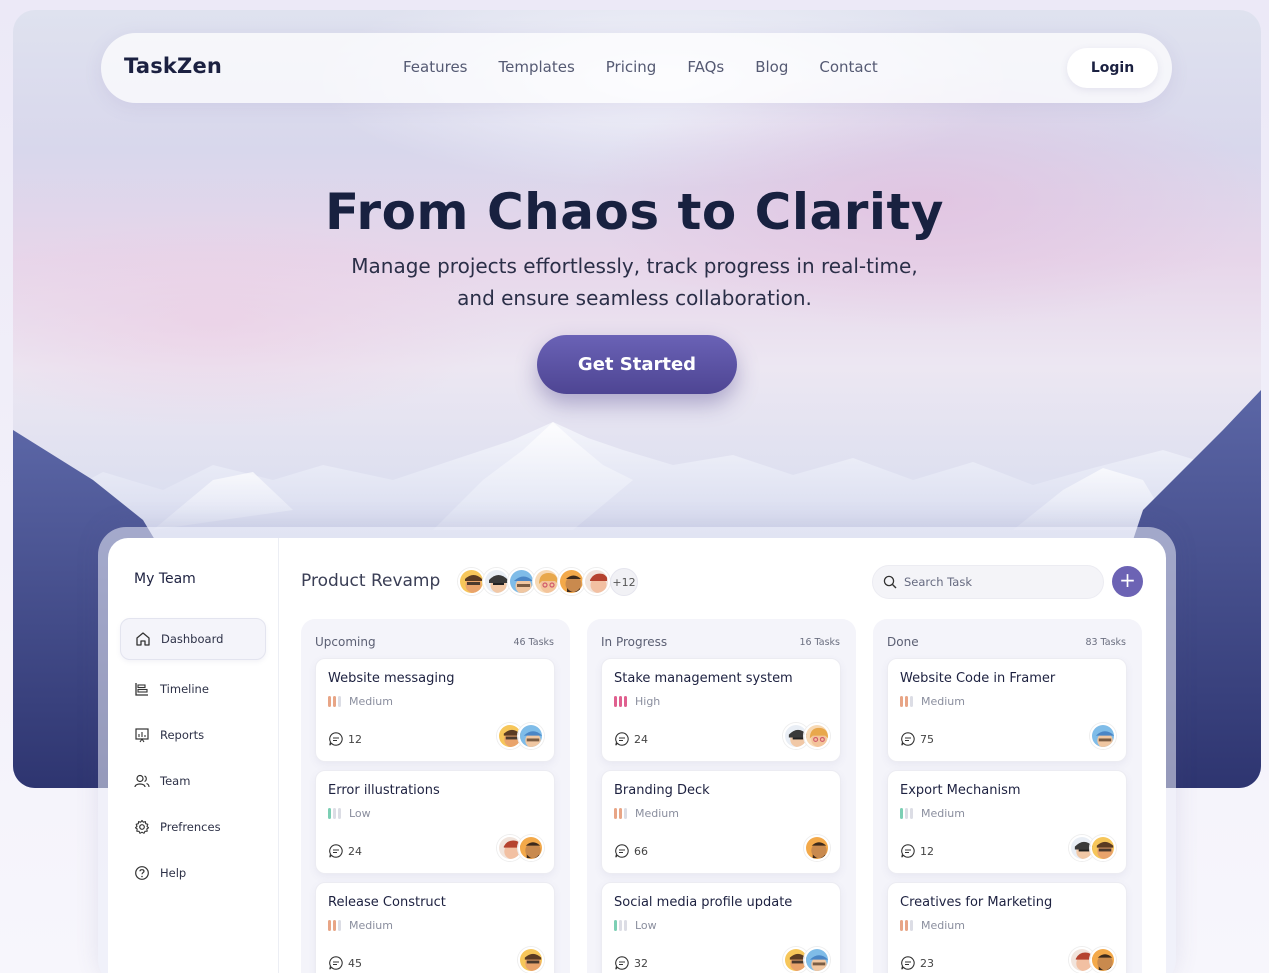 The width and height of the screenshot is (1269, 973). Describe the element at coordinates (637, 364) in the screenshot. I see `get-started-button: Get Started` at that location.